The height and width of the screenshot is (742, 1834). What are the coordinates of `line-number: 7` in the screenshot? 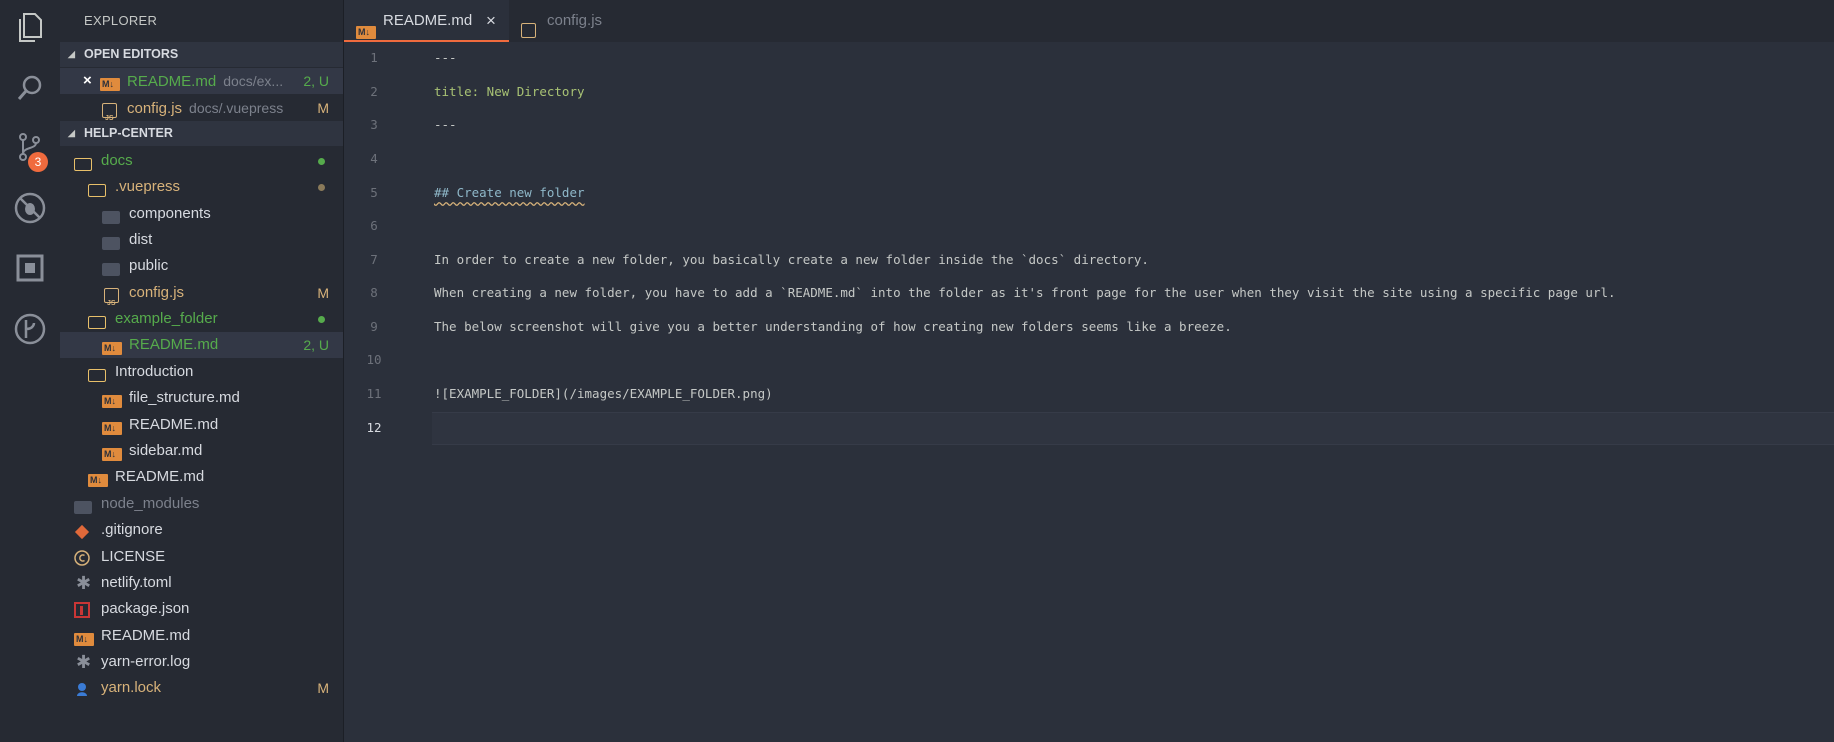 It's located at (374, 259).